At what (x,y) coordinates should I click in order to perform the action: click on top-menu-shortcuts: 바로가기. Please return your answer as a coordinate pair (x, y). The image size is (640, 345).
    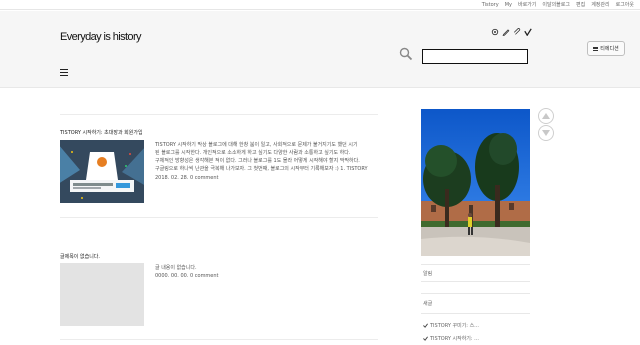
    Looking at the image, I should click on (527, 5).